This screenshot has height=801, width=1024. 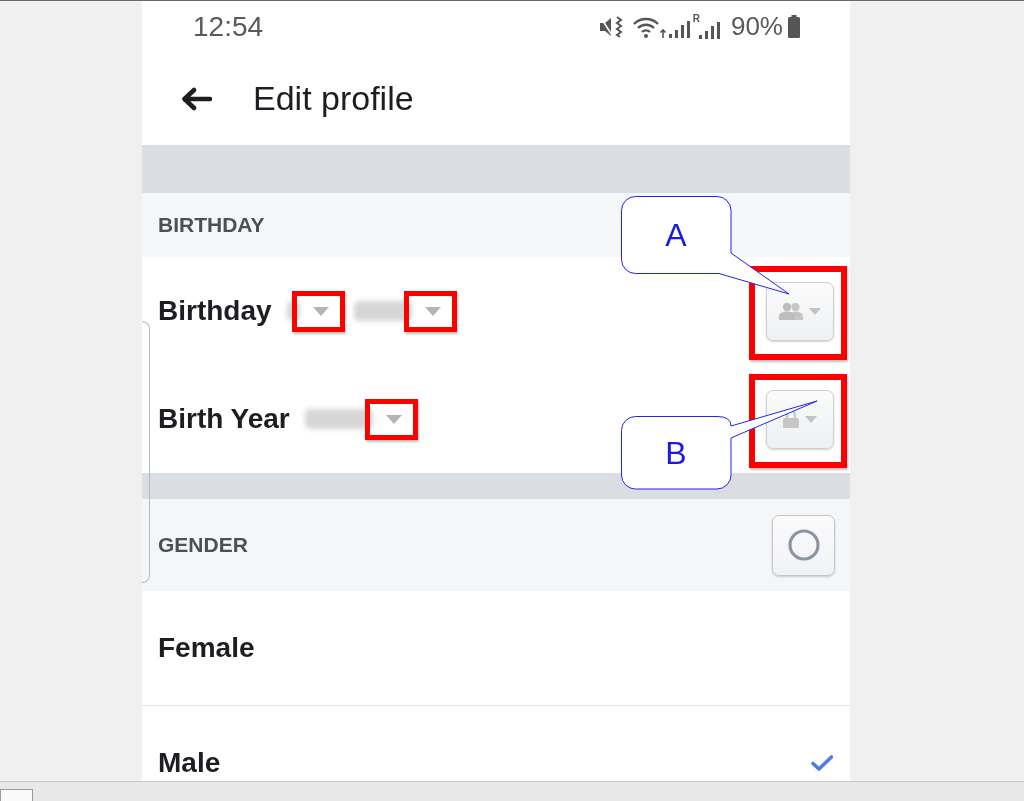 What do you see at coordinates (203, 545) in the screenshot?
I see `section-heading: GENDER` at bounding box center [203, 545].